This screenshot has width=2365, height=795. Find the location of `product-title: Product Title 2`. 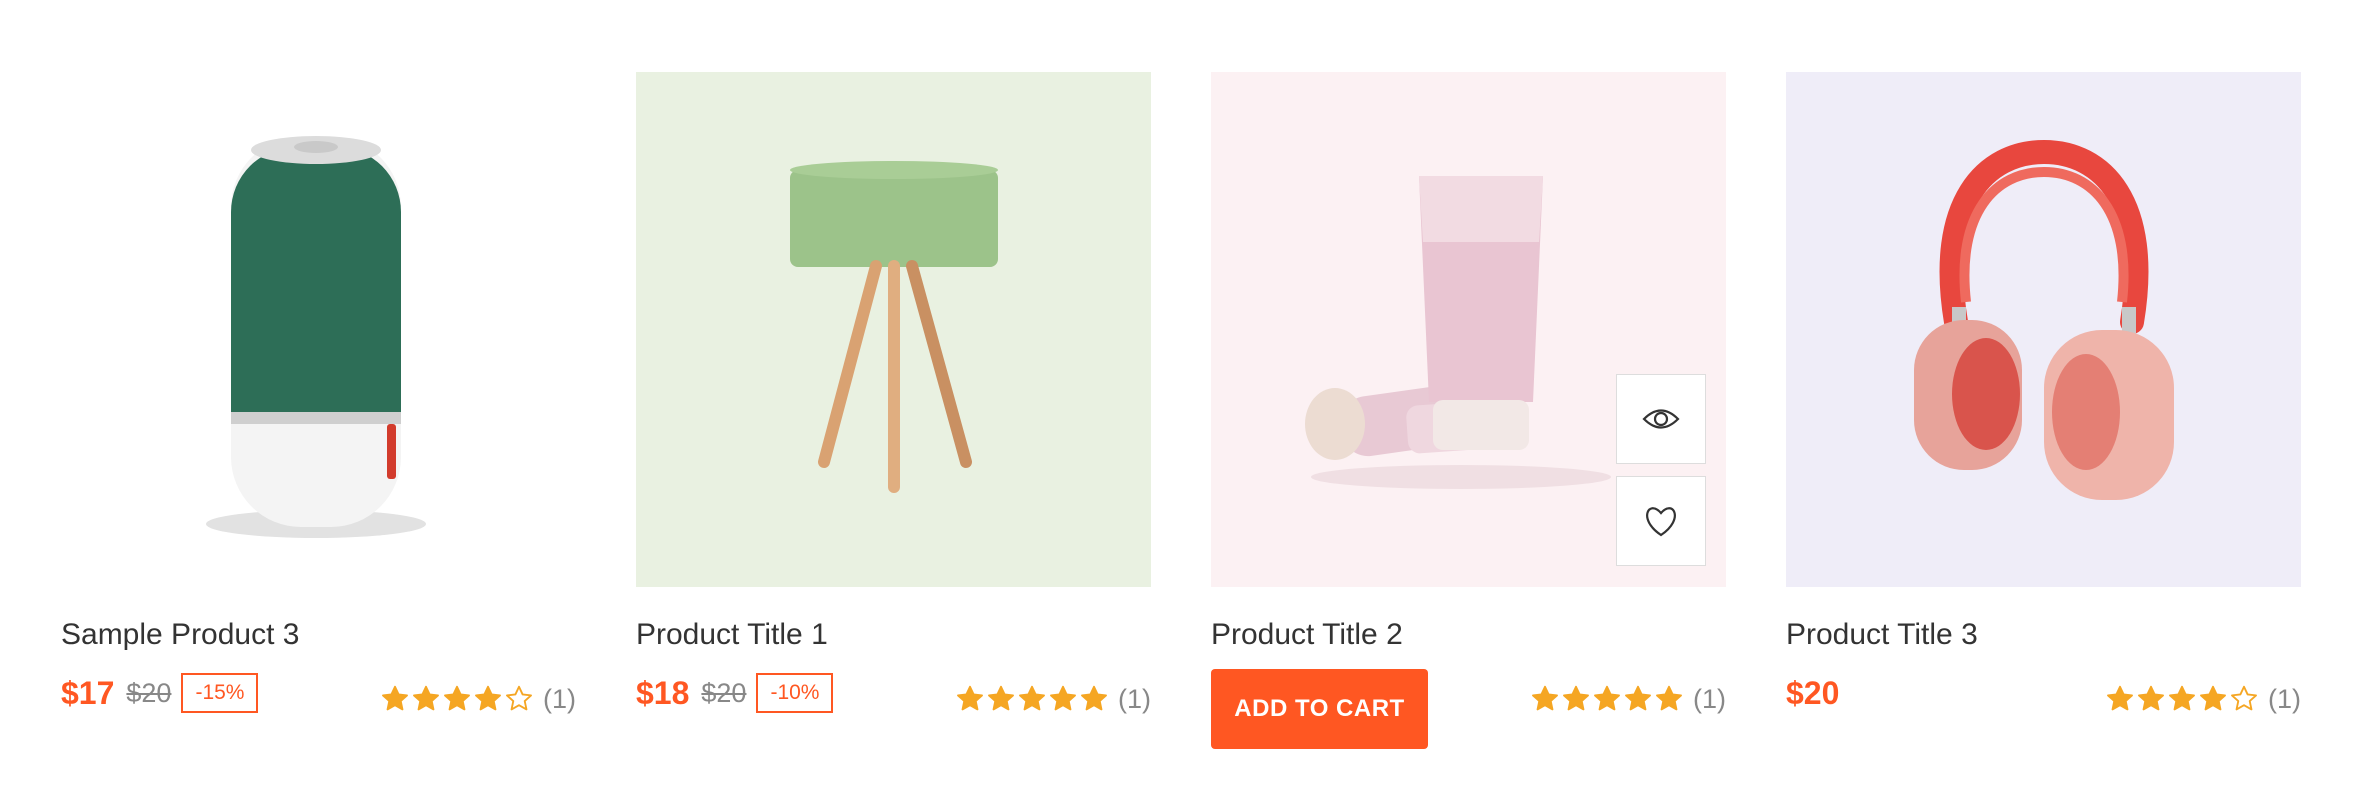

product-title: Product Title 2 is located at coordinates (1468, 635).